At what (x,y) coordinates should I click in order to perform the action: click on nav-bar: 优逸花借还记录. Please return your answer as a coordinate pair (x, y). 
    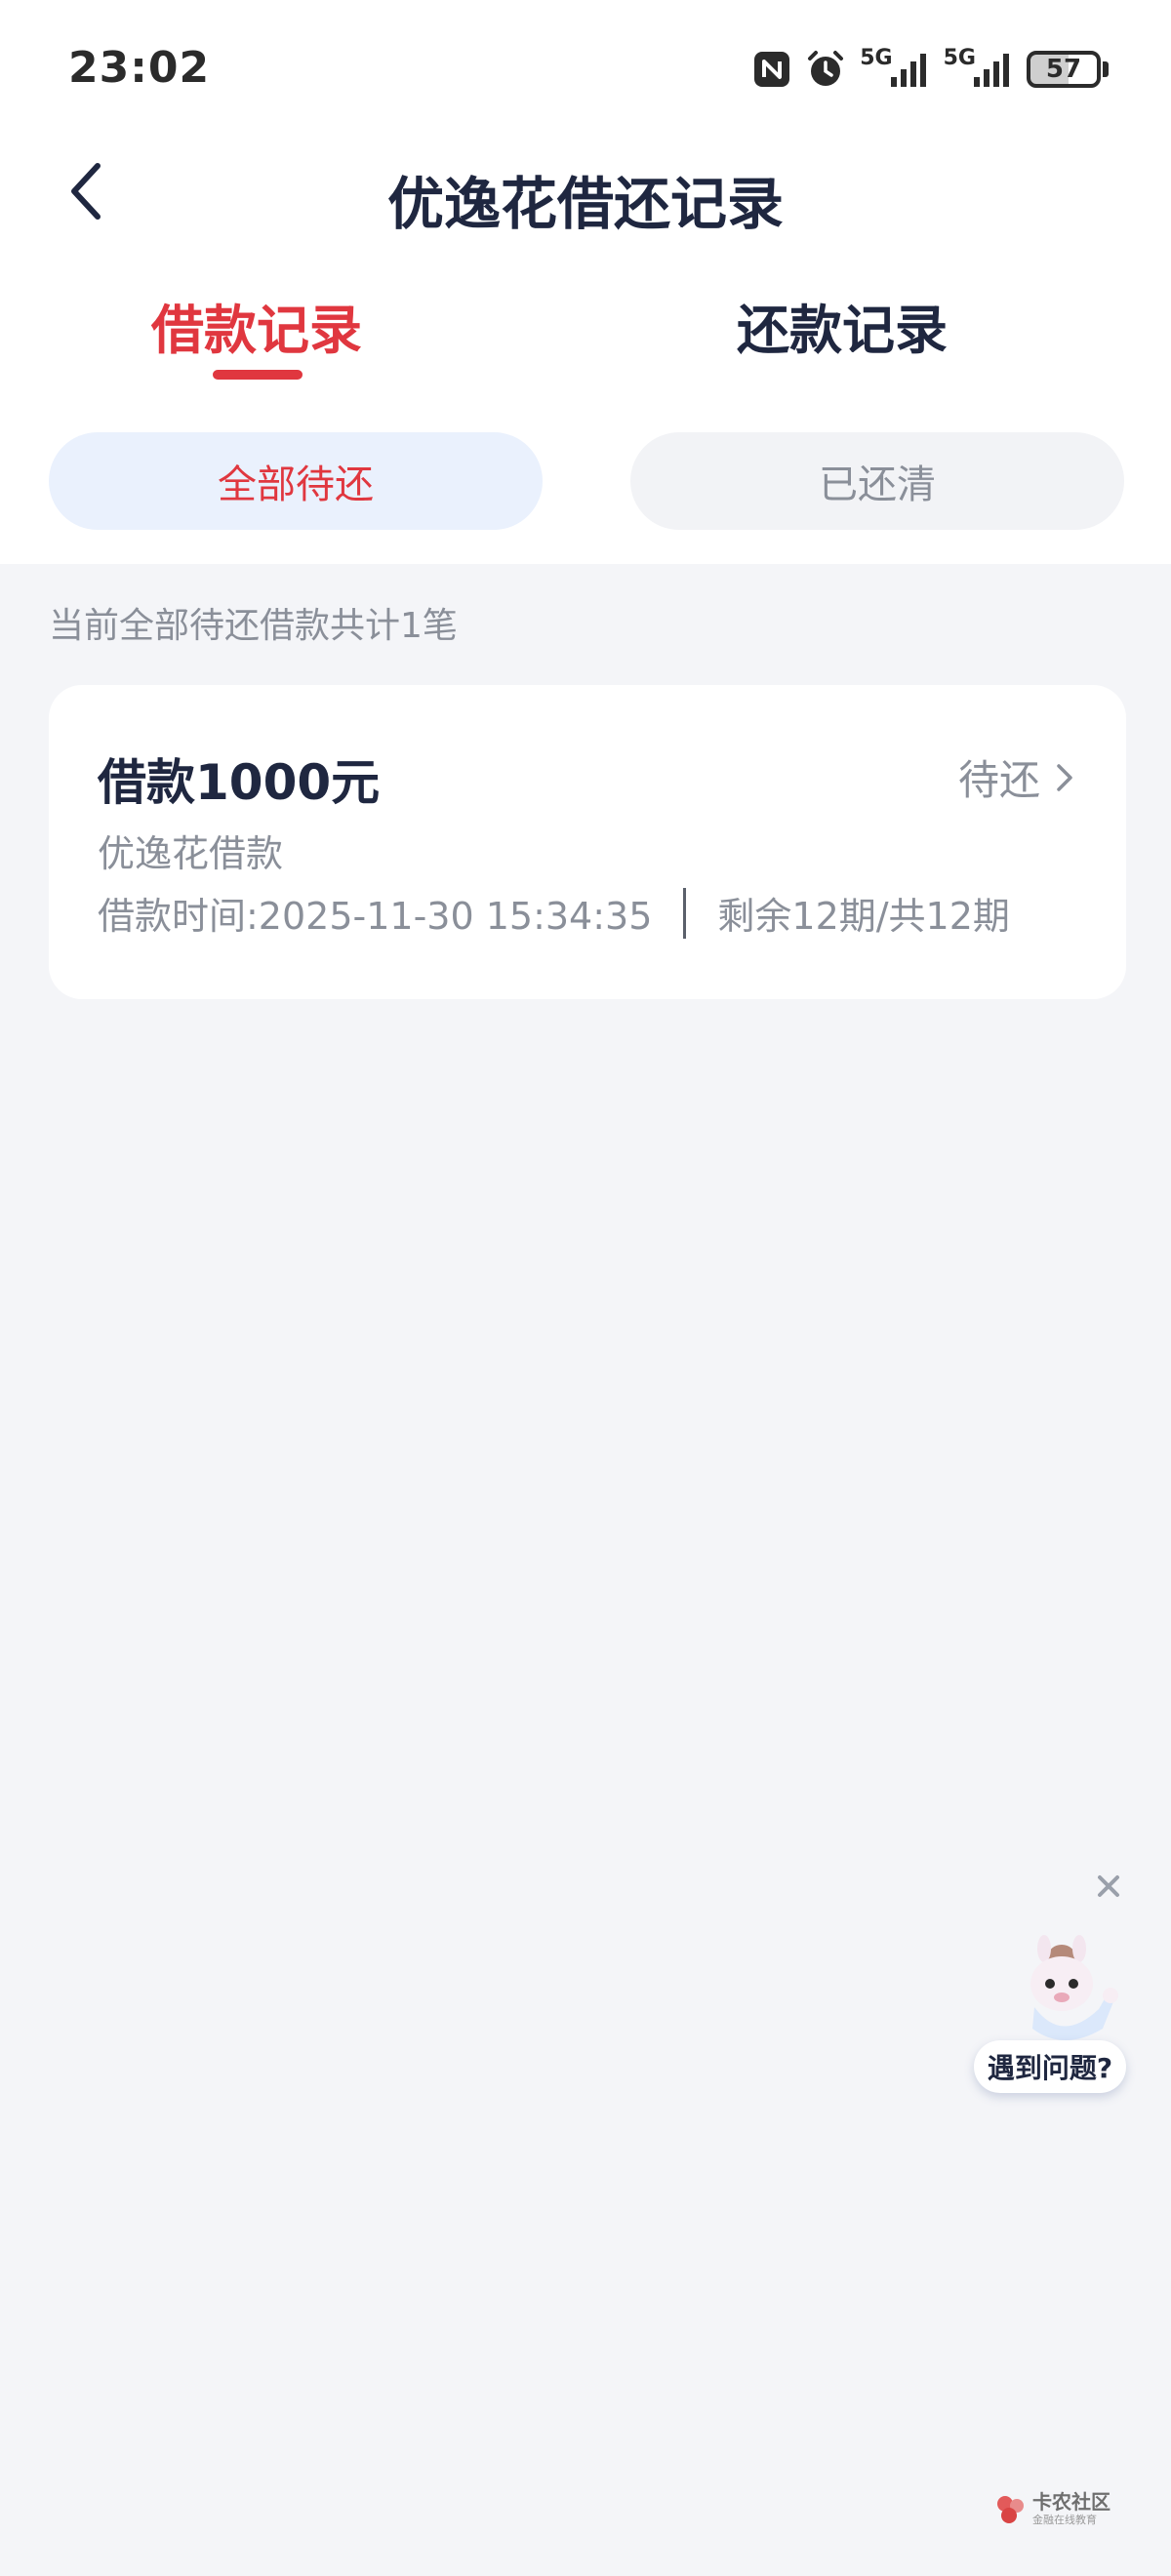
    Looking at the image, I should click on (585, 191).